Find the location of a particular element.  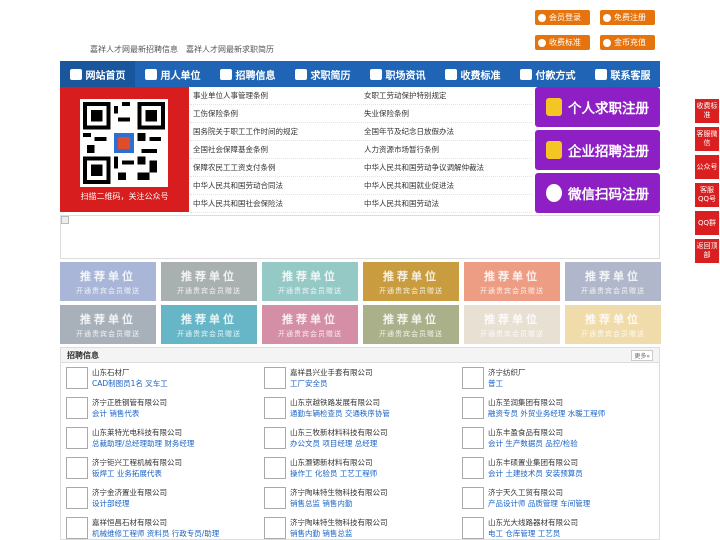

company-name: 山东京越铁路发展有限公司 is located at coordinates (340, 402).